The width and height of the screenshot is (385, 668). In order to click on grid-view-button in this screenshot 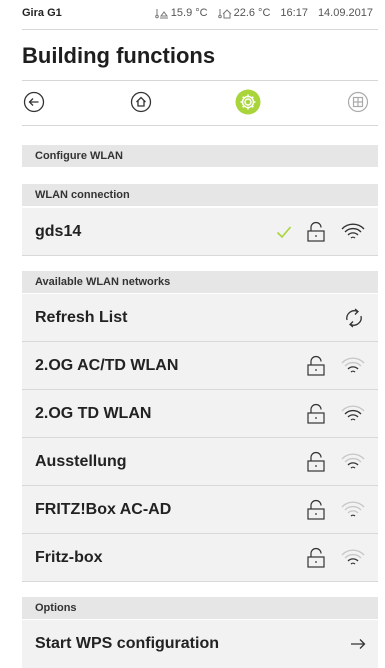, I will do `click(358, 102)`.